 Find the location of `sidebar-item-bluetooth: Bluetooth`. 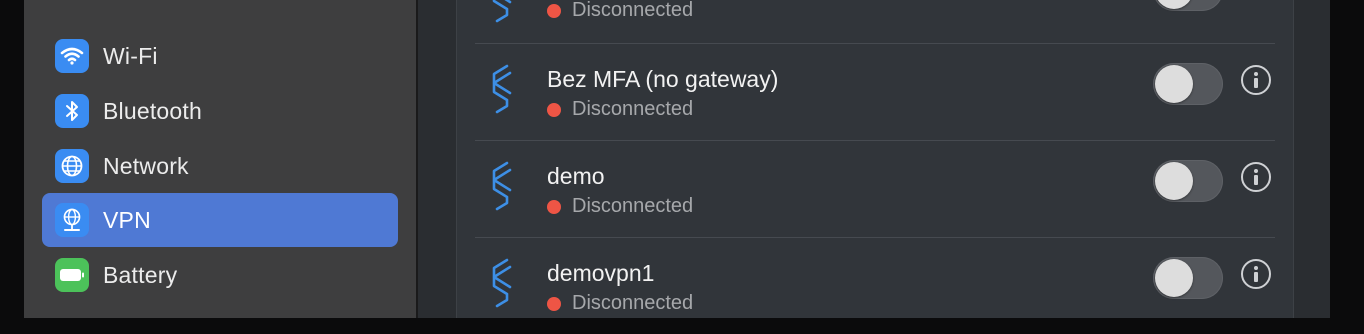

sidebar-item-bluetooth: Bluetooth is located at coordinates (220, 111).